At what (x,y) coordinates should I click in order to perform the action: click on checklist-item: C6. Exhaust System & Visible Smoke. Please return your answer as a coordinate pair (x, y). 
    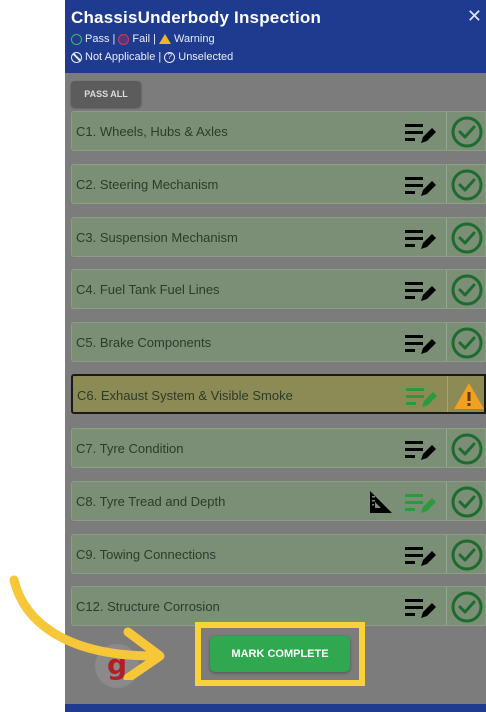
    Looking at the image, I should click on (278, 394).